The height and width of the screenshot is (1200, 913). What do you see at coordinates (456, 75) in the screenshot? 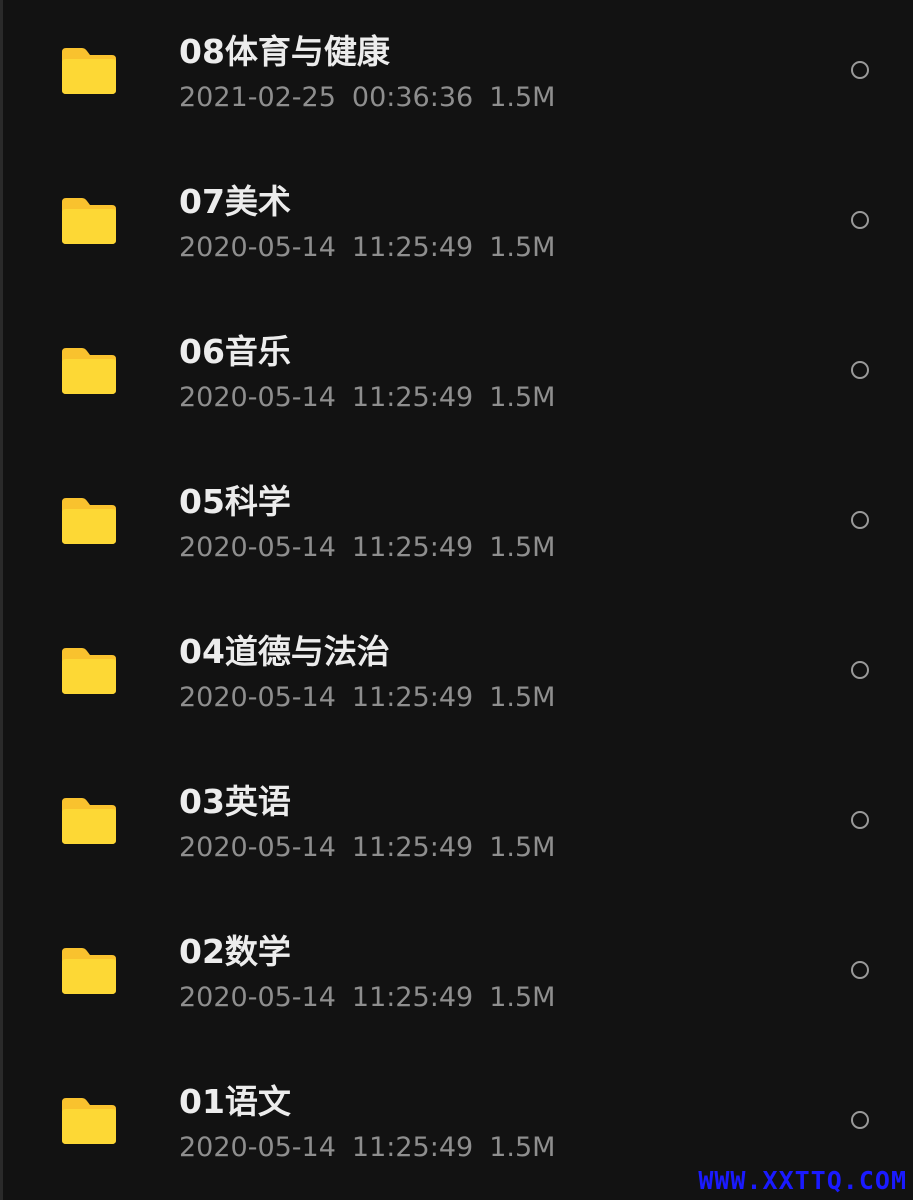
I see `list-item: 08体育与健康 2021-02-25 00:36:36 1.5M` at bounding box center [456, 75].